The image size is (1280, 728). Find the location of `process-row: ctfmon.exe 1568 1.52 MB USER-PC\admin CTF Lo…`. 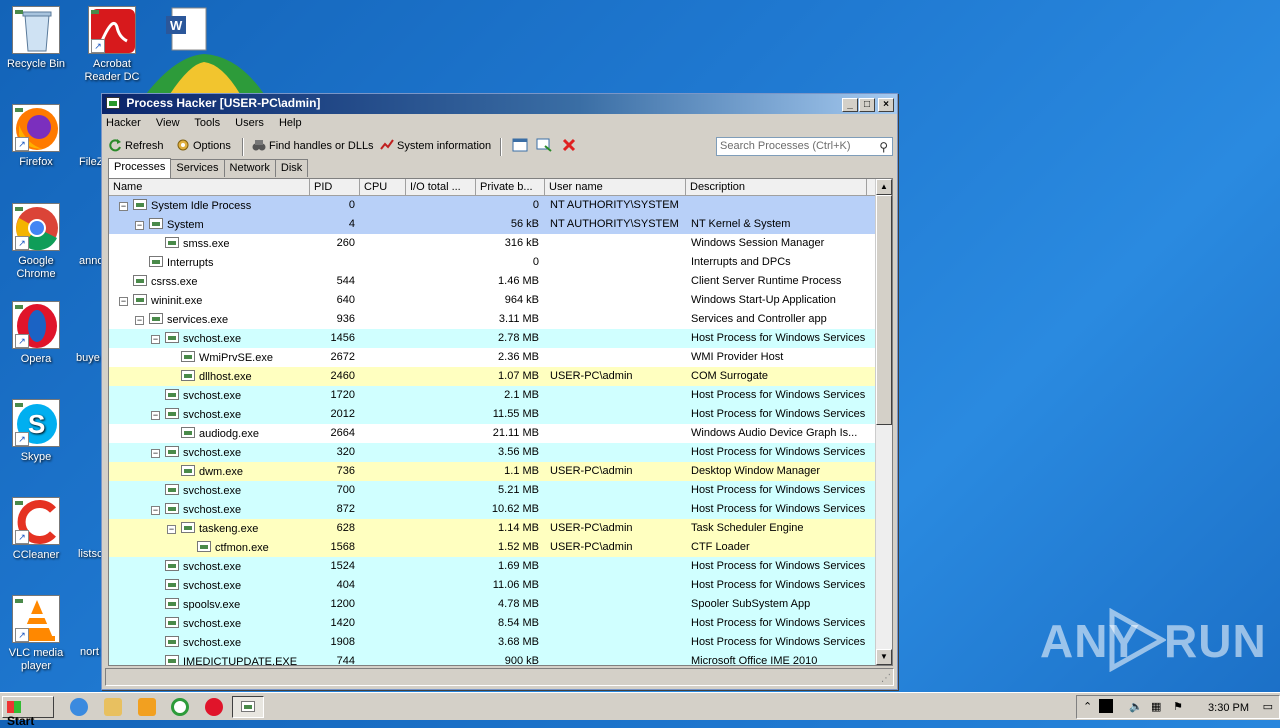

process-row: ctfmon.exe 1568 1.52 MB USER-PC\admin CTF Lo… is located at coordinates (492, 547).